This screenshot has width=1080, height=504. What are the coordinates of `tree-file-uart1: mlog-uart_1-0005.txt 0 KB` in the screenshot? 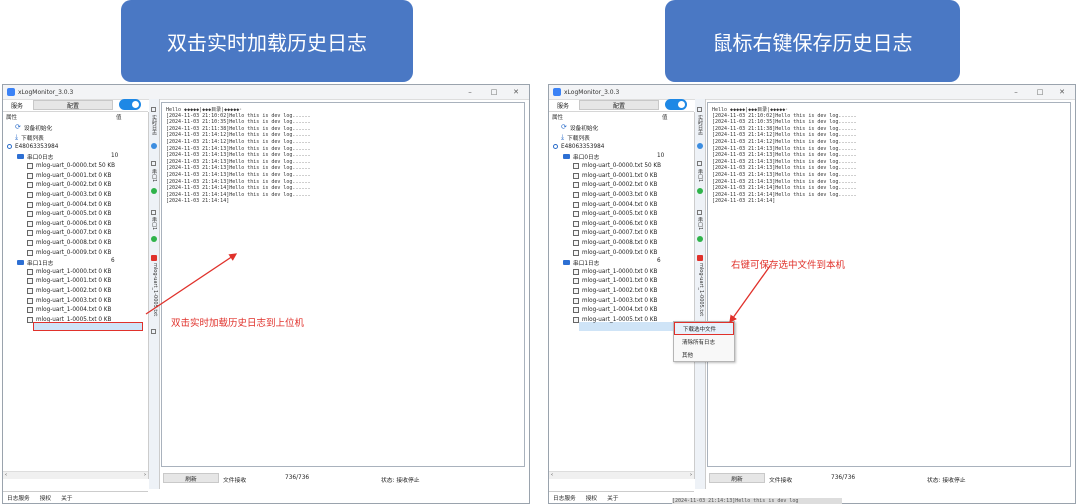 It's located at (615, 320).